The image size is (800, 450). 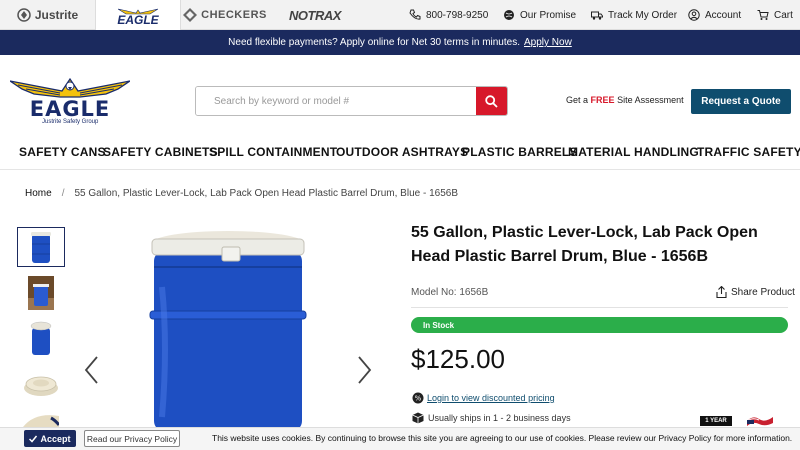 What do you see at coordinates (783, 15) in the screenshot?
I see `cart-label: Cart` at bounding box center [783, 15].